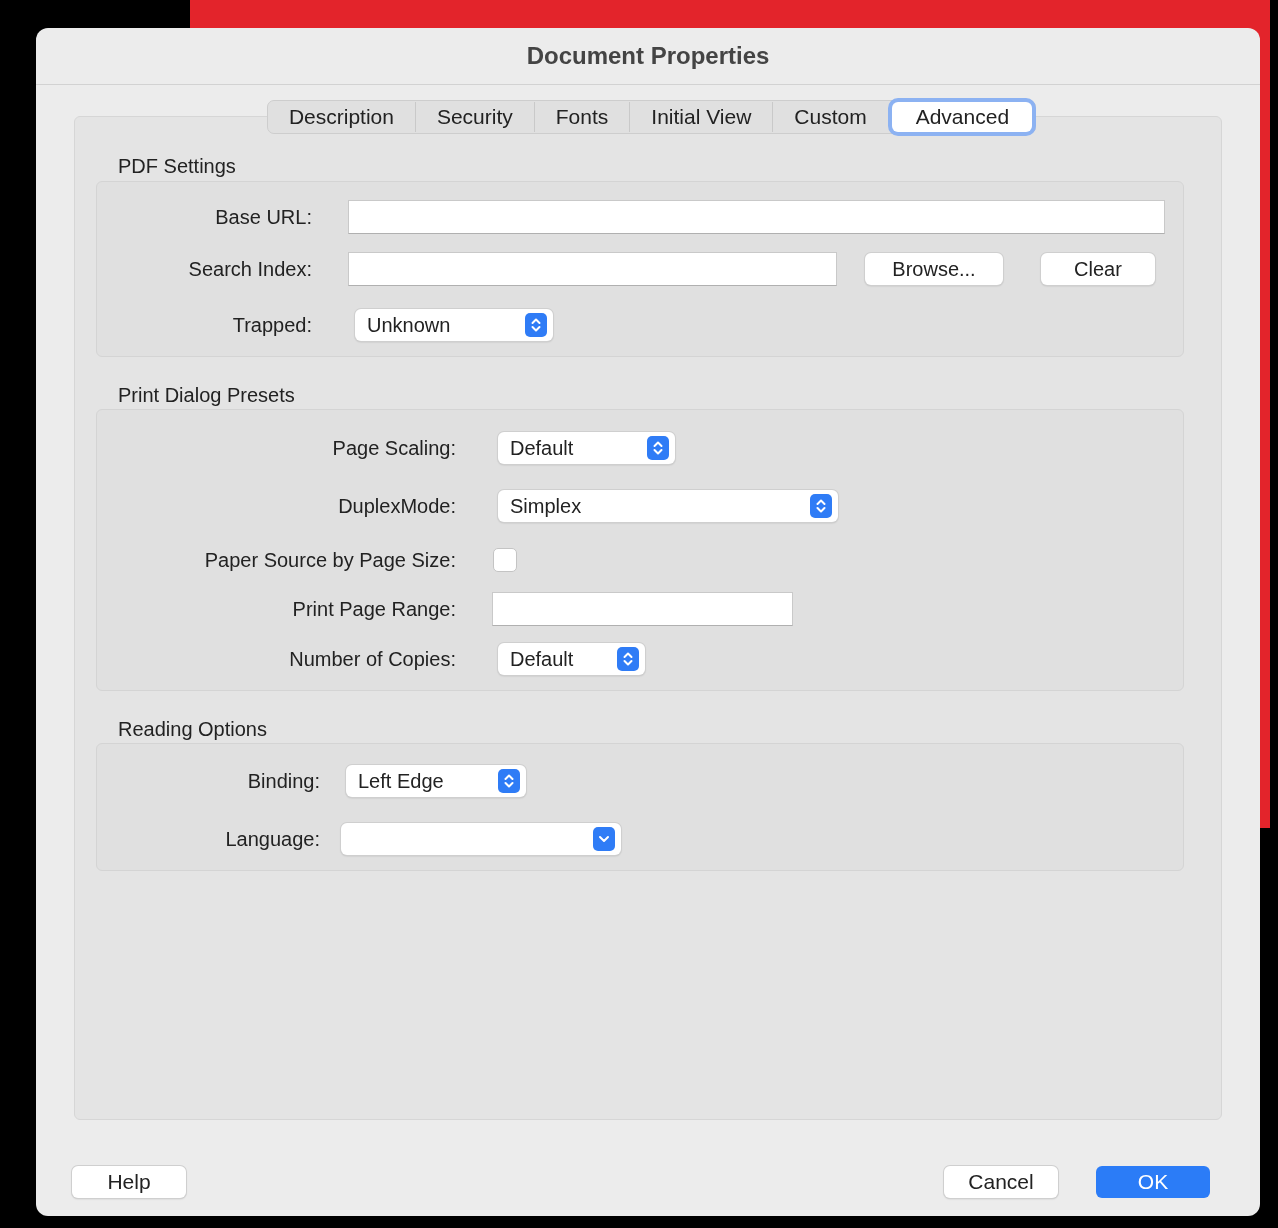  What do you see at coordinates (454, 325) in the screenshot?
I see `popup-button: Unknown` at bounding box center [454, 325].